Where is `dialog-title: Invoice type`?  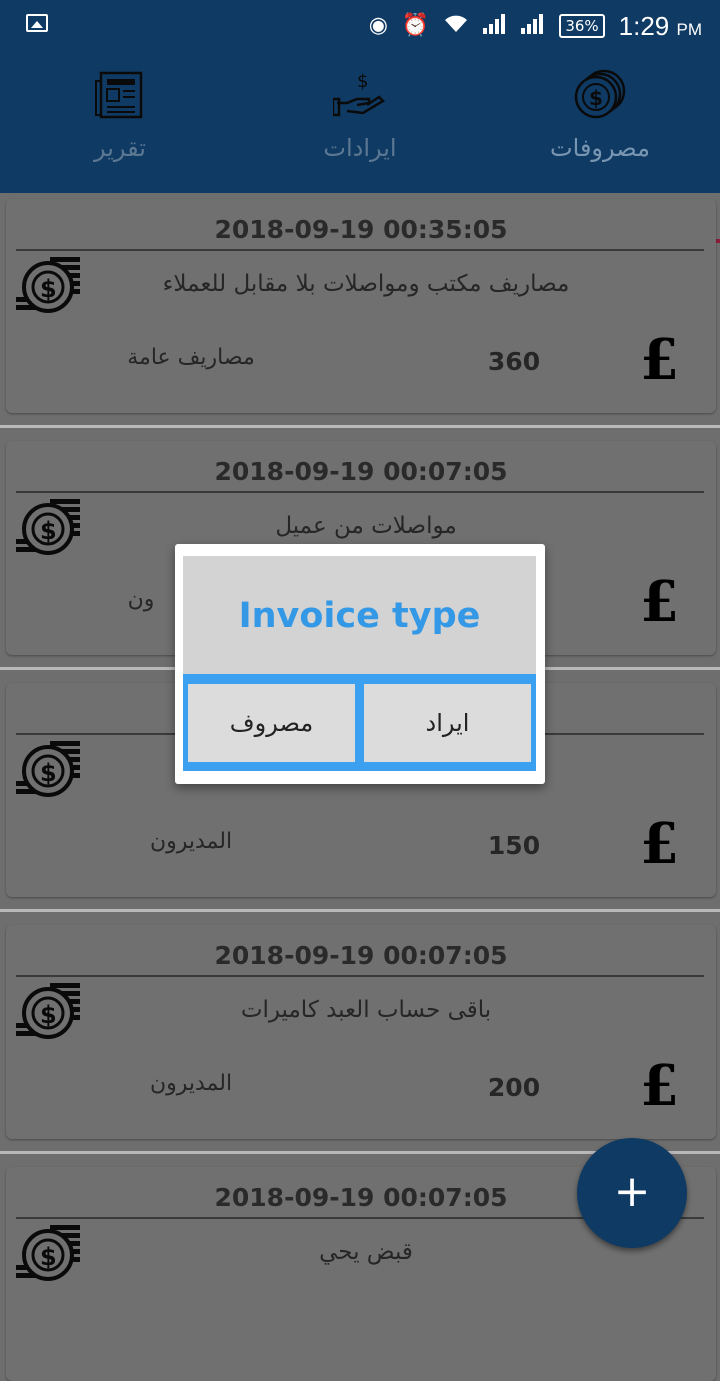 dialog-title: Invoice type is located at coordinates (359, 616).